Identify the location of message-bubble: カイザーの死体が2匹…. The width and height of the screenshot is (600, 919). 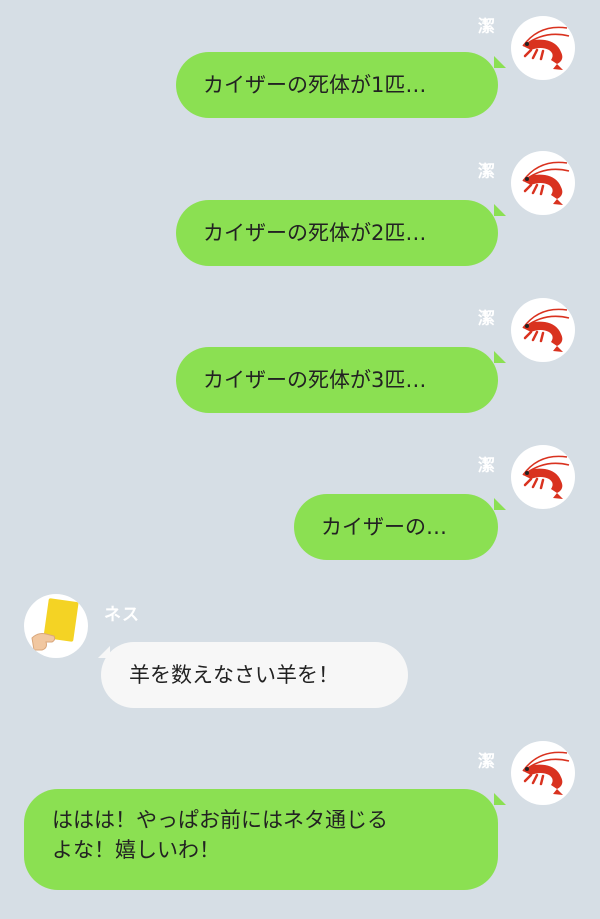
(337, 233).